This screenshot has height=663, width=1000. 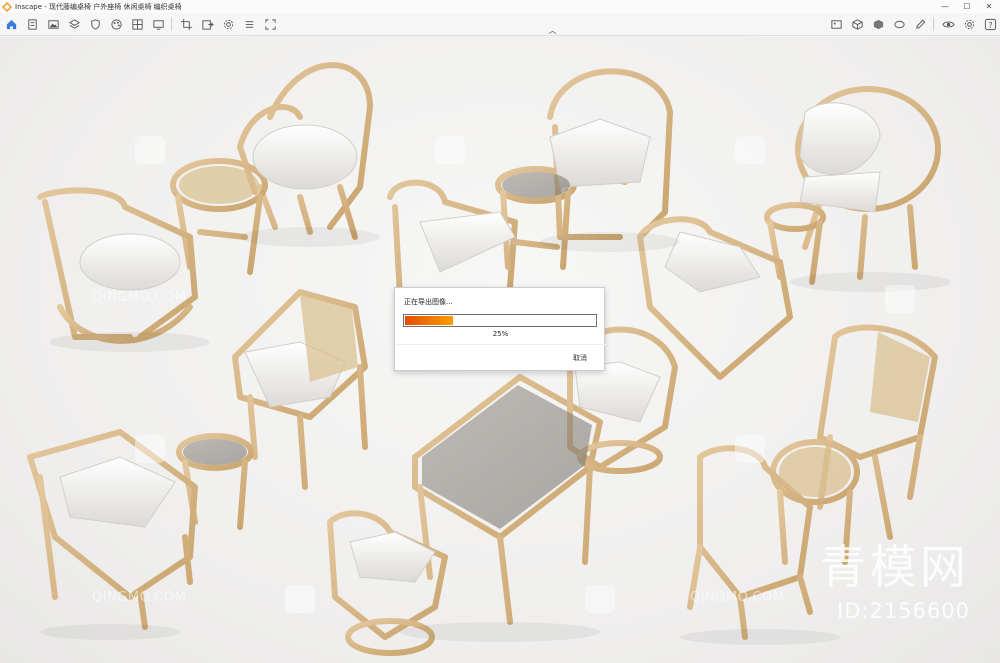 What do you see at coordinates (98, 6) in the screenshot?
I see `window-title: Inscape - 现代藤编桌椅 户外座椅 休闲桌椅 编织桌椅` at bounding box center [98, 6].